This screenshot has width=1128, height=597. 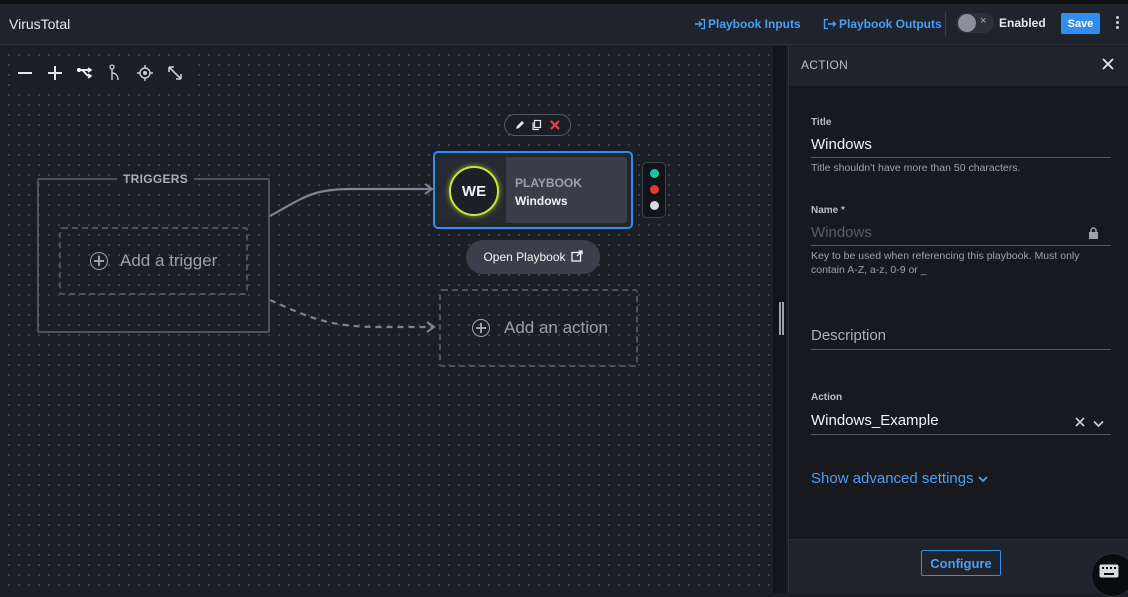 I want to click on node-info: PLAYBOOK Windows, so click(x=566, y=190).